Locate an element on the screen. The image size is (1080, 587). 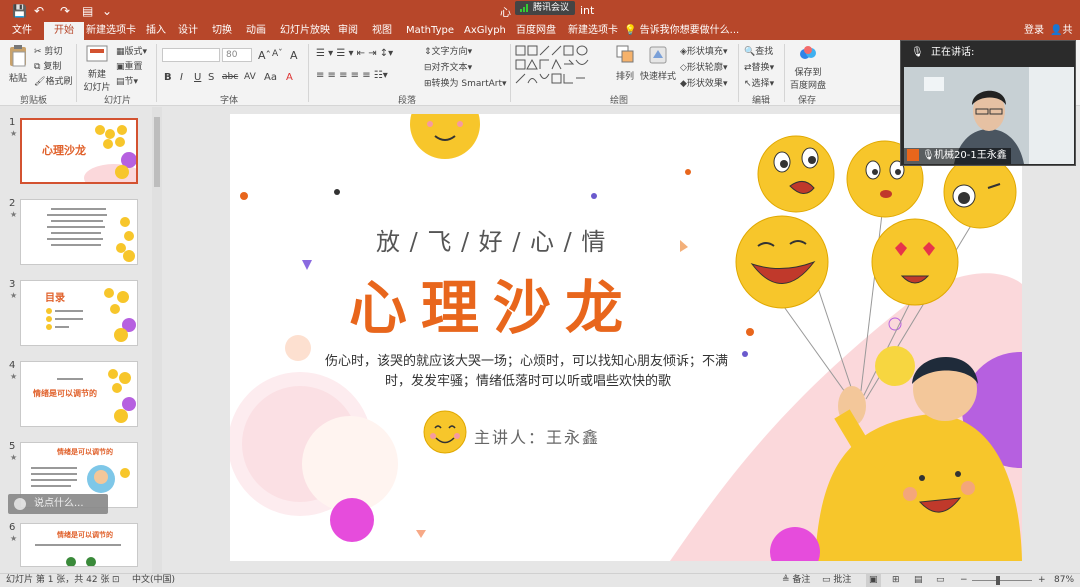
zoom-slider-handle is located at coordinates (998, 580).